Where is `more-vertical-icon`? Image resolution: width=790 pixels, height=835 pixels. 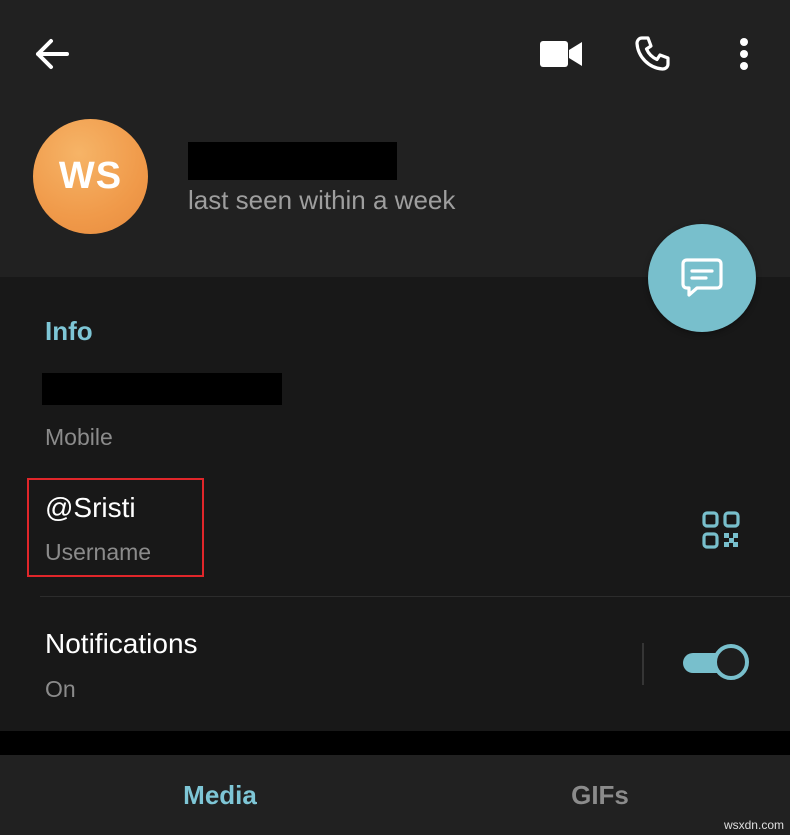 more-vertical-icon is located at coordinates (744, 54).